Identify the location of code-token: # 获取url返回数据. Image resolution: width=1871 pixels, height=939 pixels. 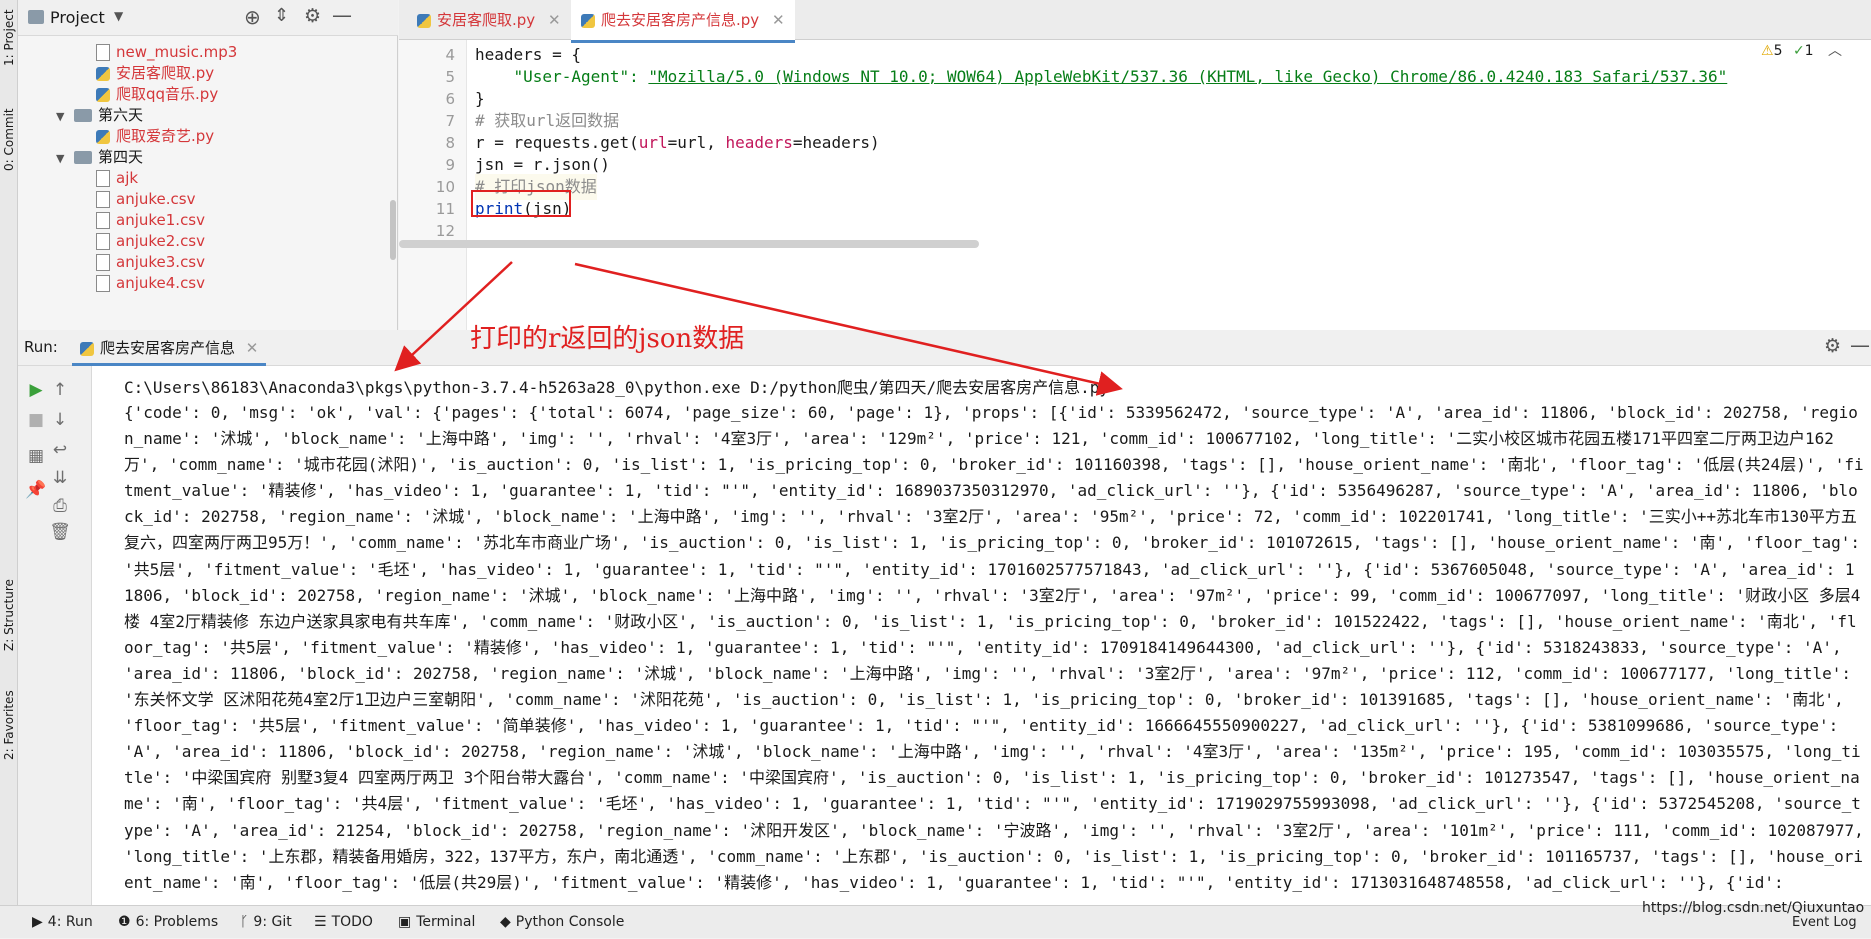
(547, 120).